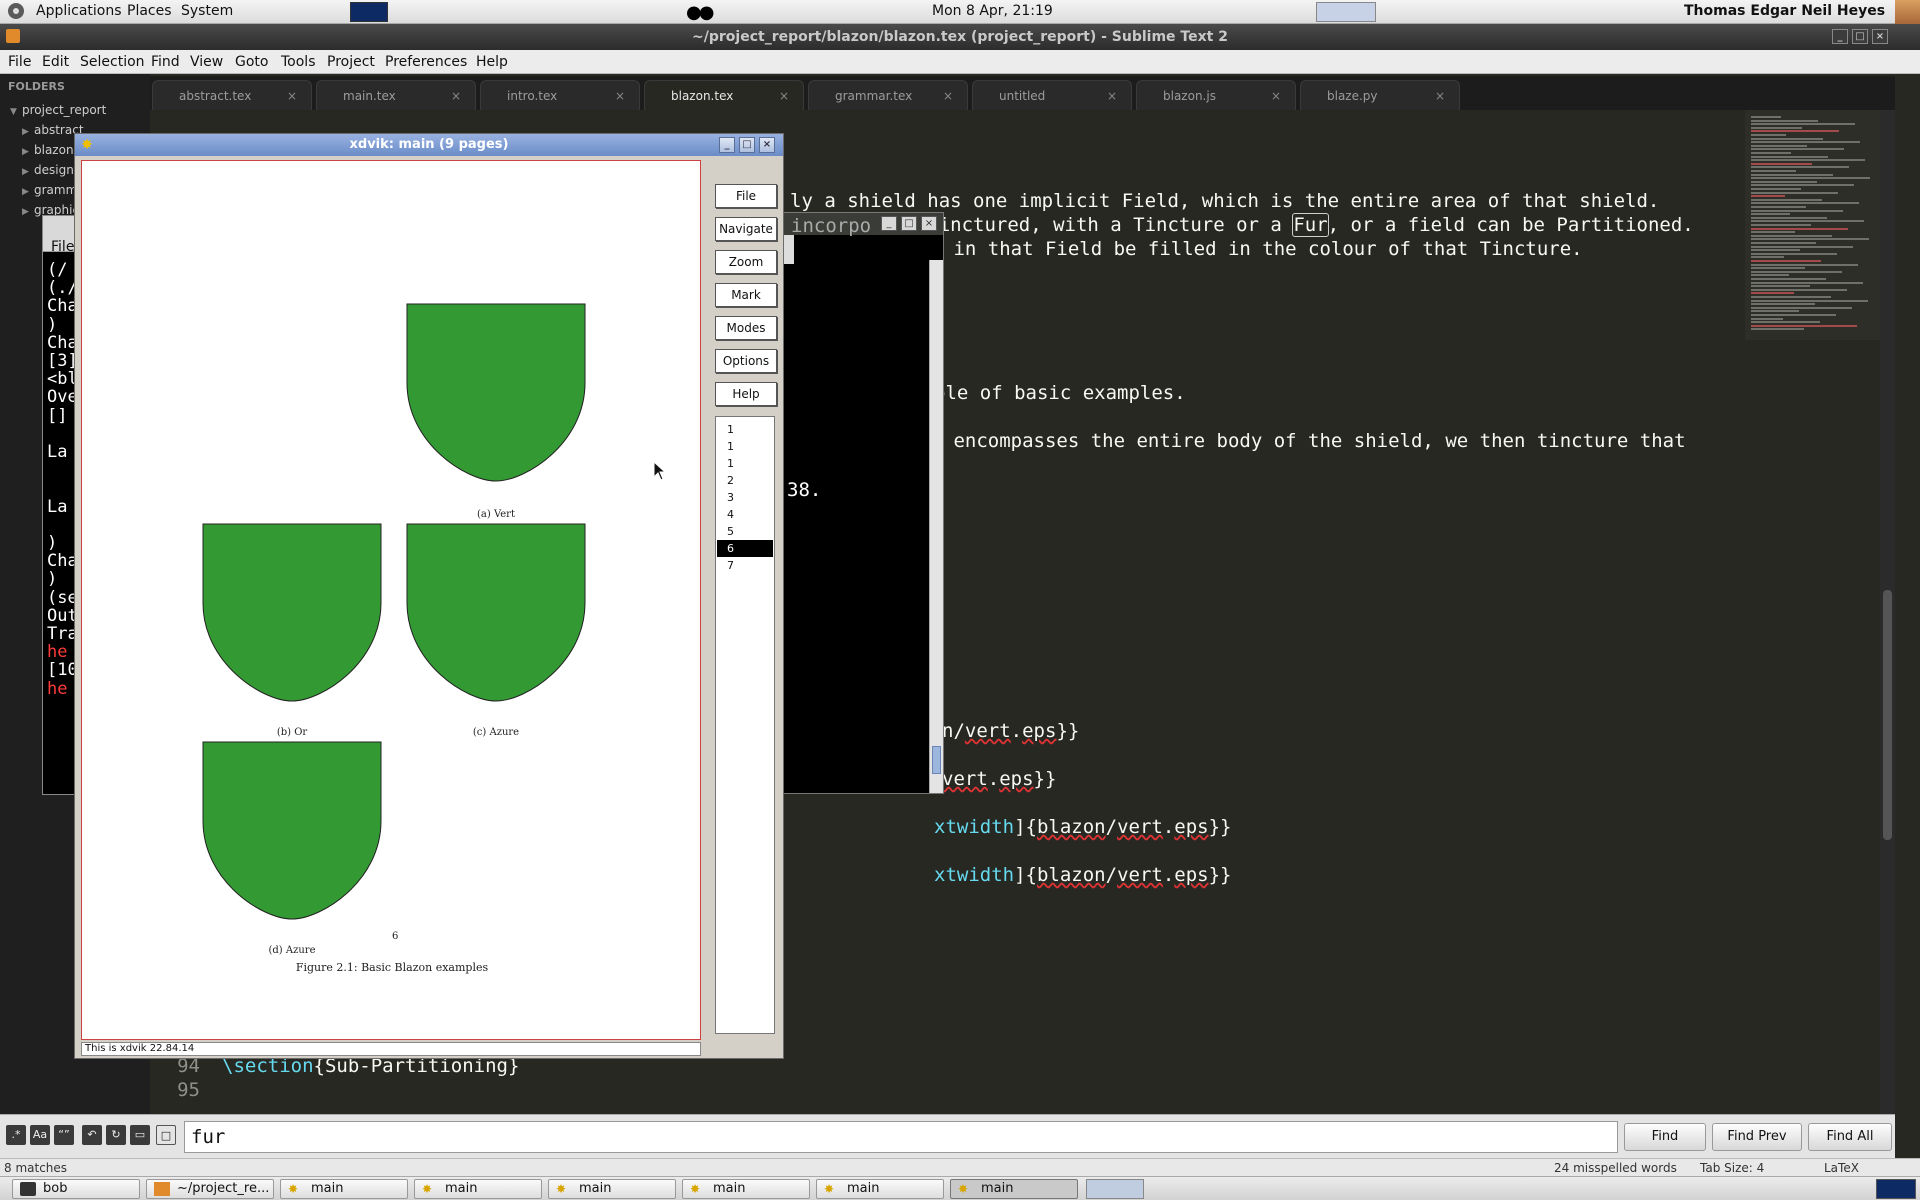  What do you see at coordinates (1812, 225) in the screenshot?
I see `minimap` at bounding box center [1812, 225].